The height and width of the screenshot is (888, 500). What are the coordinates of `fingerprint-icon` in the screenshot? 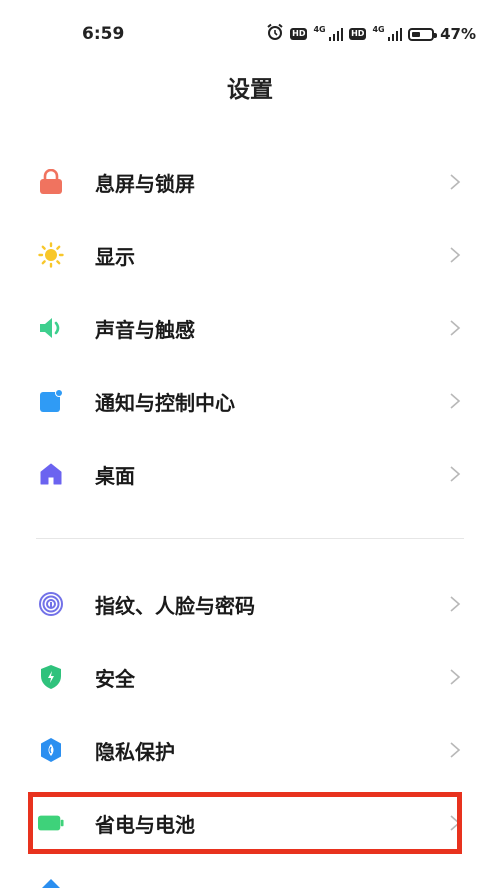 It's located at (51, 604).